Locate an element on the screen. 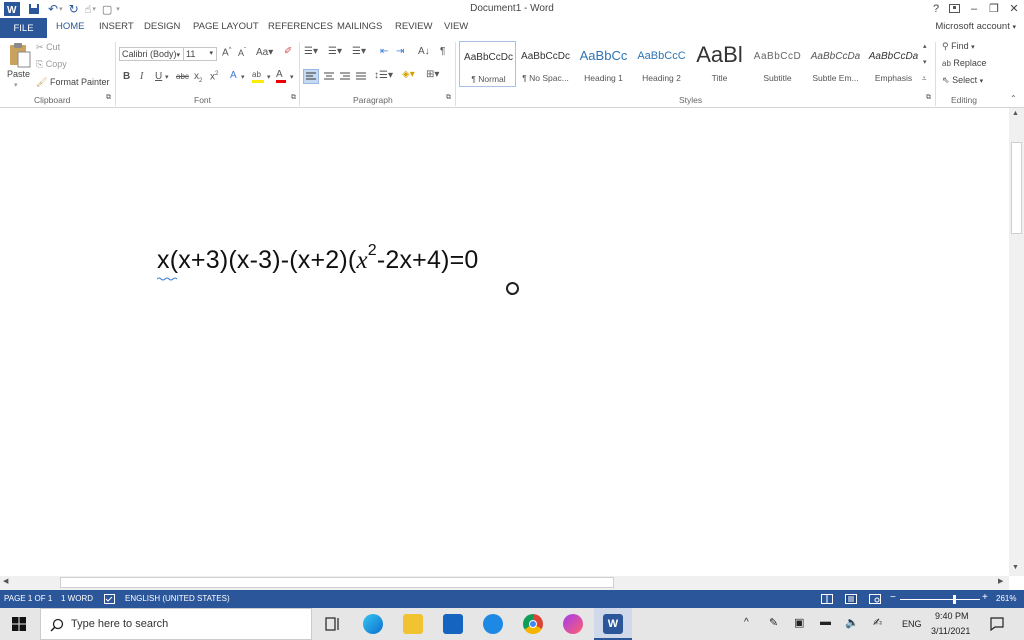 This screenshot has height=640, width=1024. shading-icon: ◈▾ is located at coordinates (408, 74).